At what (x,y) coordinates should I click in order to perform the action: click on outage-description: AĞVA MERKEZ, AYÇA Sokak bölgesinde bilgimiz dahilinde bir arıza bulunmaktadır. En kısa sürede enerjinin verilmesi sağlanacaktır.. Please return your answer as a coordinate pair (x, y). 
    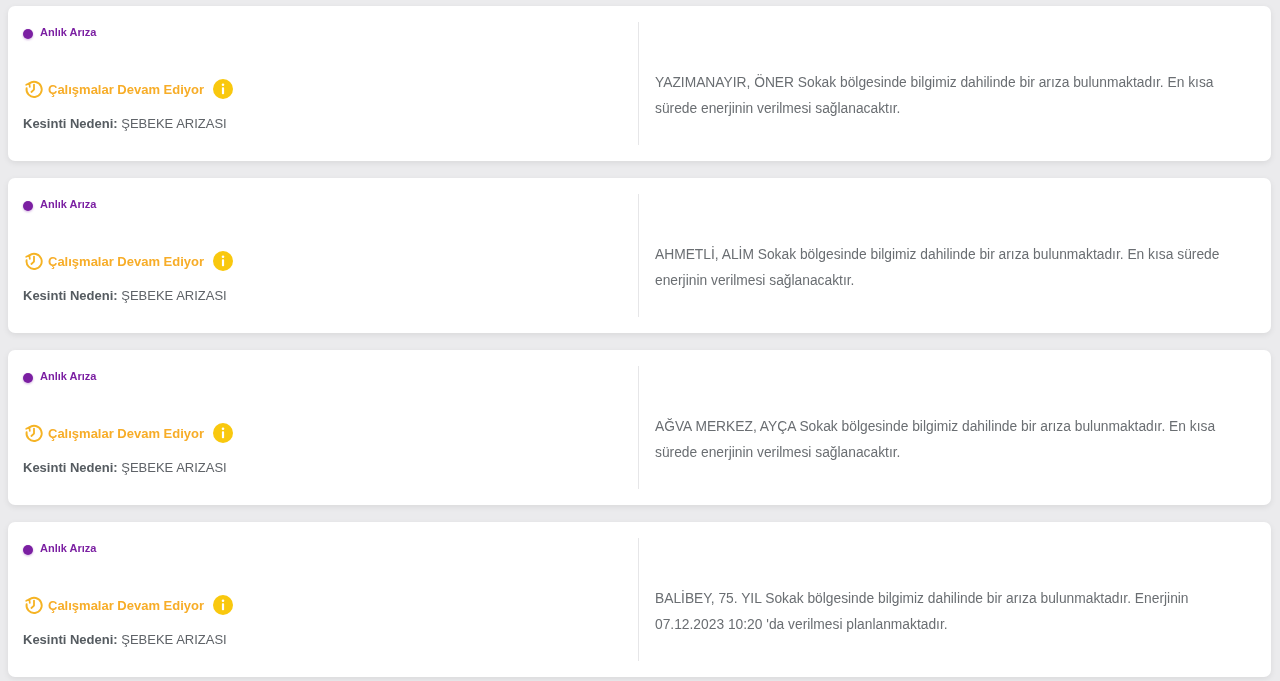
    Looking at the image, I should click on (936, 439).